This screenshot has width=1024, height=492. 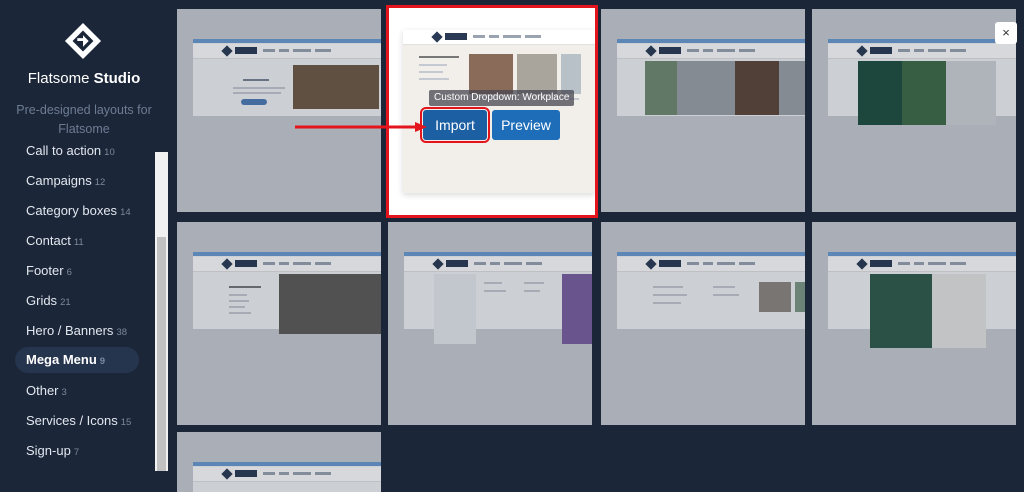 I want to click on category-label: Other, so click(x=42, y=390).